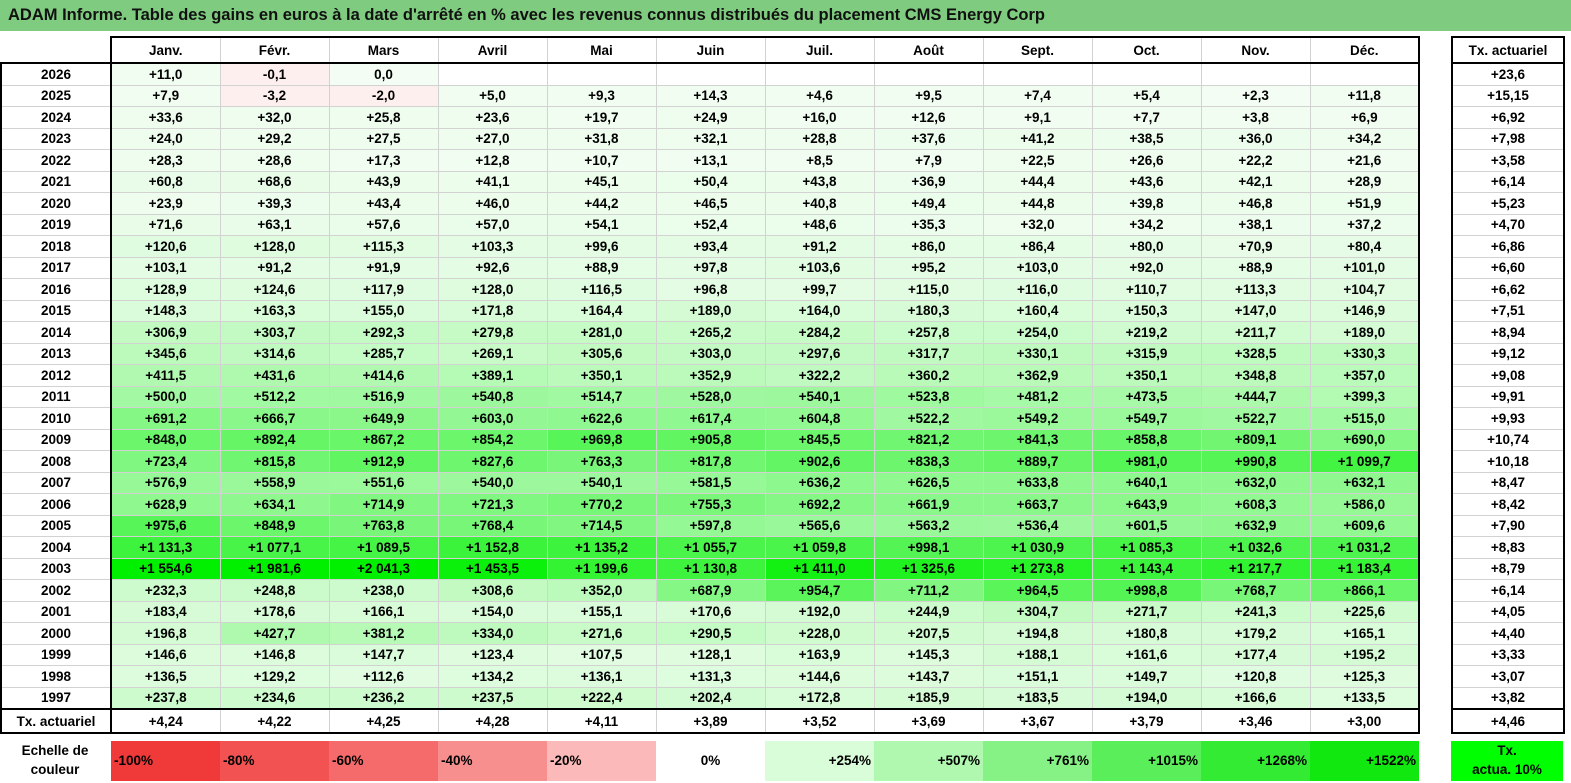  I want to click on month-header: Avril, so click(492, 50).